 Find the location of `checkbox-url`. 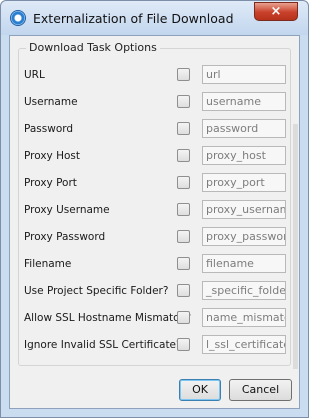

checkbox-url is located at coordinates (183, 74).